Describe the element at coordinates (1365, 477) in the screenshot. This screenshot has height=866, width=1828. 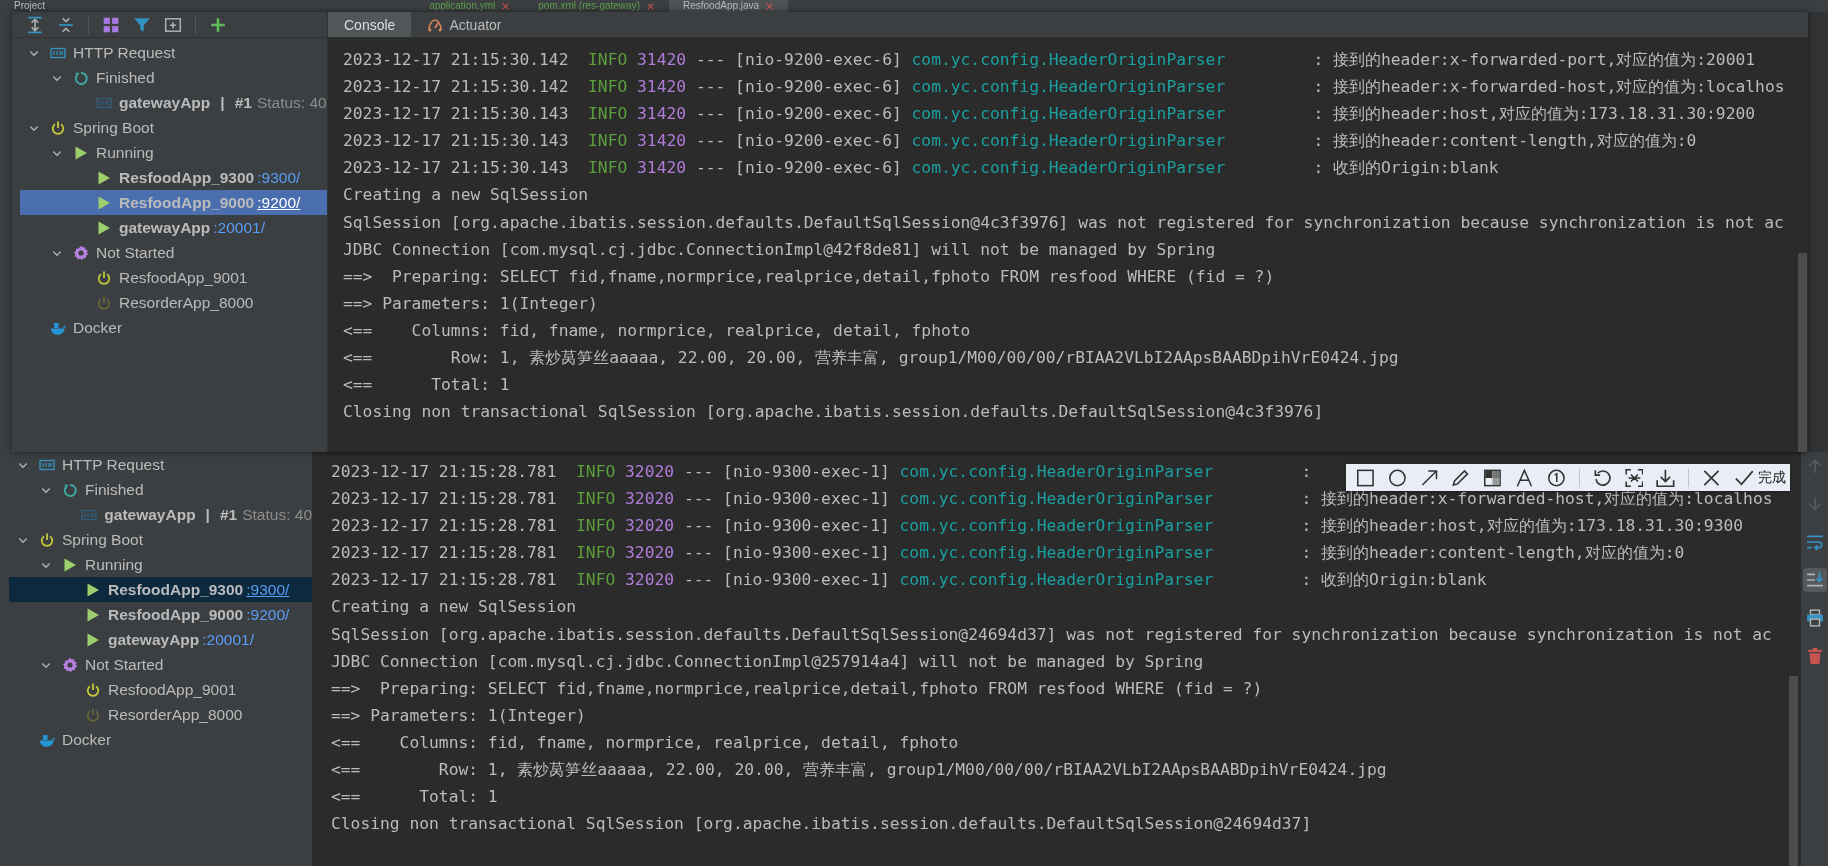
I see `square-tool-icon` at that location.